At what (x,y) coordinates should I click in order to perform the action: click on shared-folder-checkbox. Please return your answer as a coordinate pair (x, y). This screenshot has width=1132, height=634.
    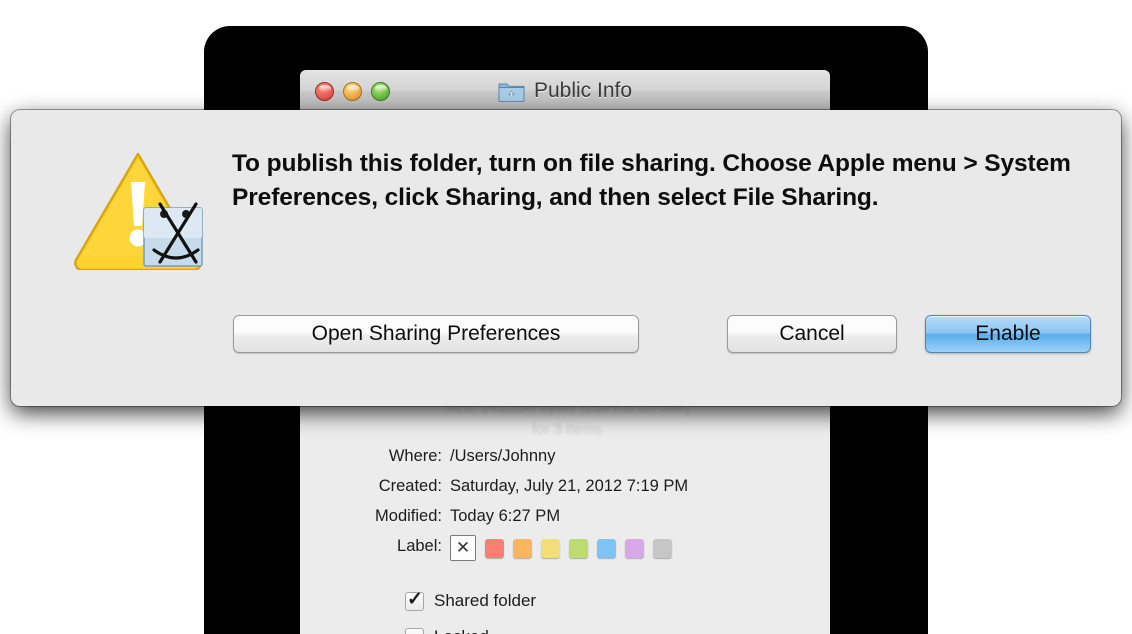
    Looking at the image, I should click on (414, 599).